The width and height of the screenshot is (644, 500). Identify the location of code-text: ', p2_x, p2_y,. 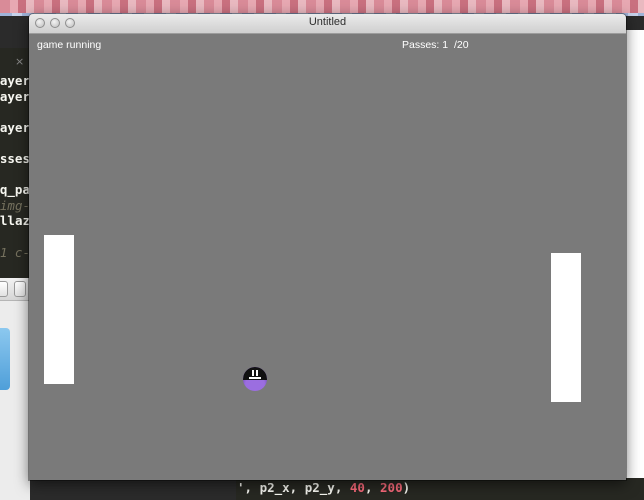
(293, 487).